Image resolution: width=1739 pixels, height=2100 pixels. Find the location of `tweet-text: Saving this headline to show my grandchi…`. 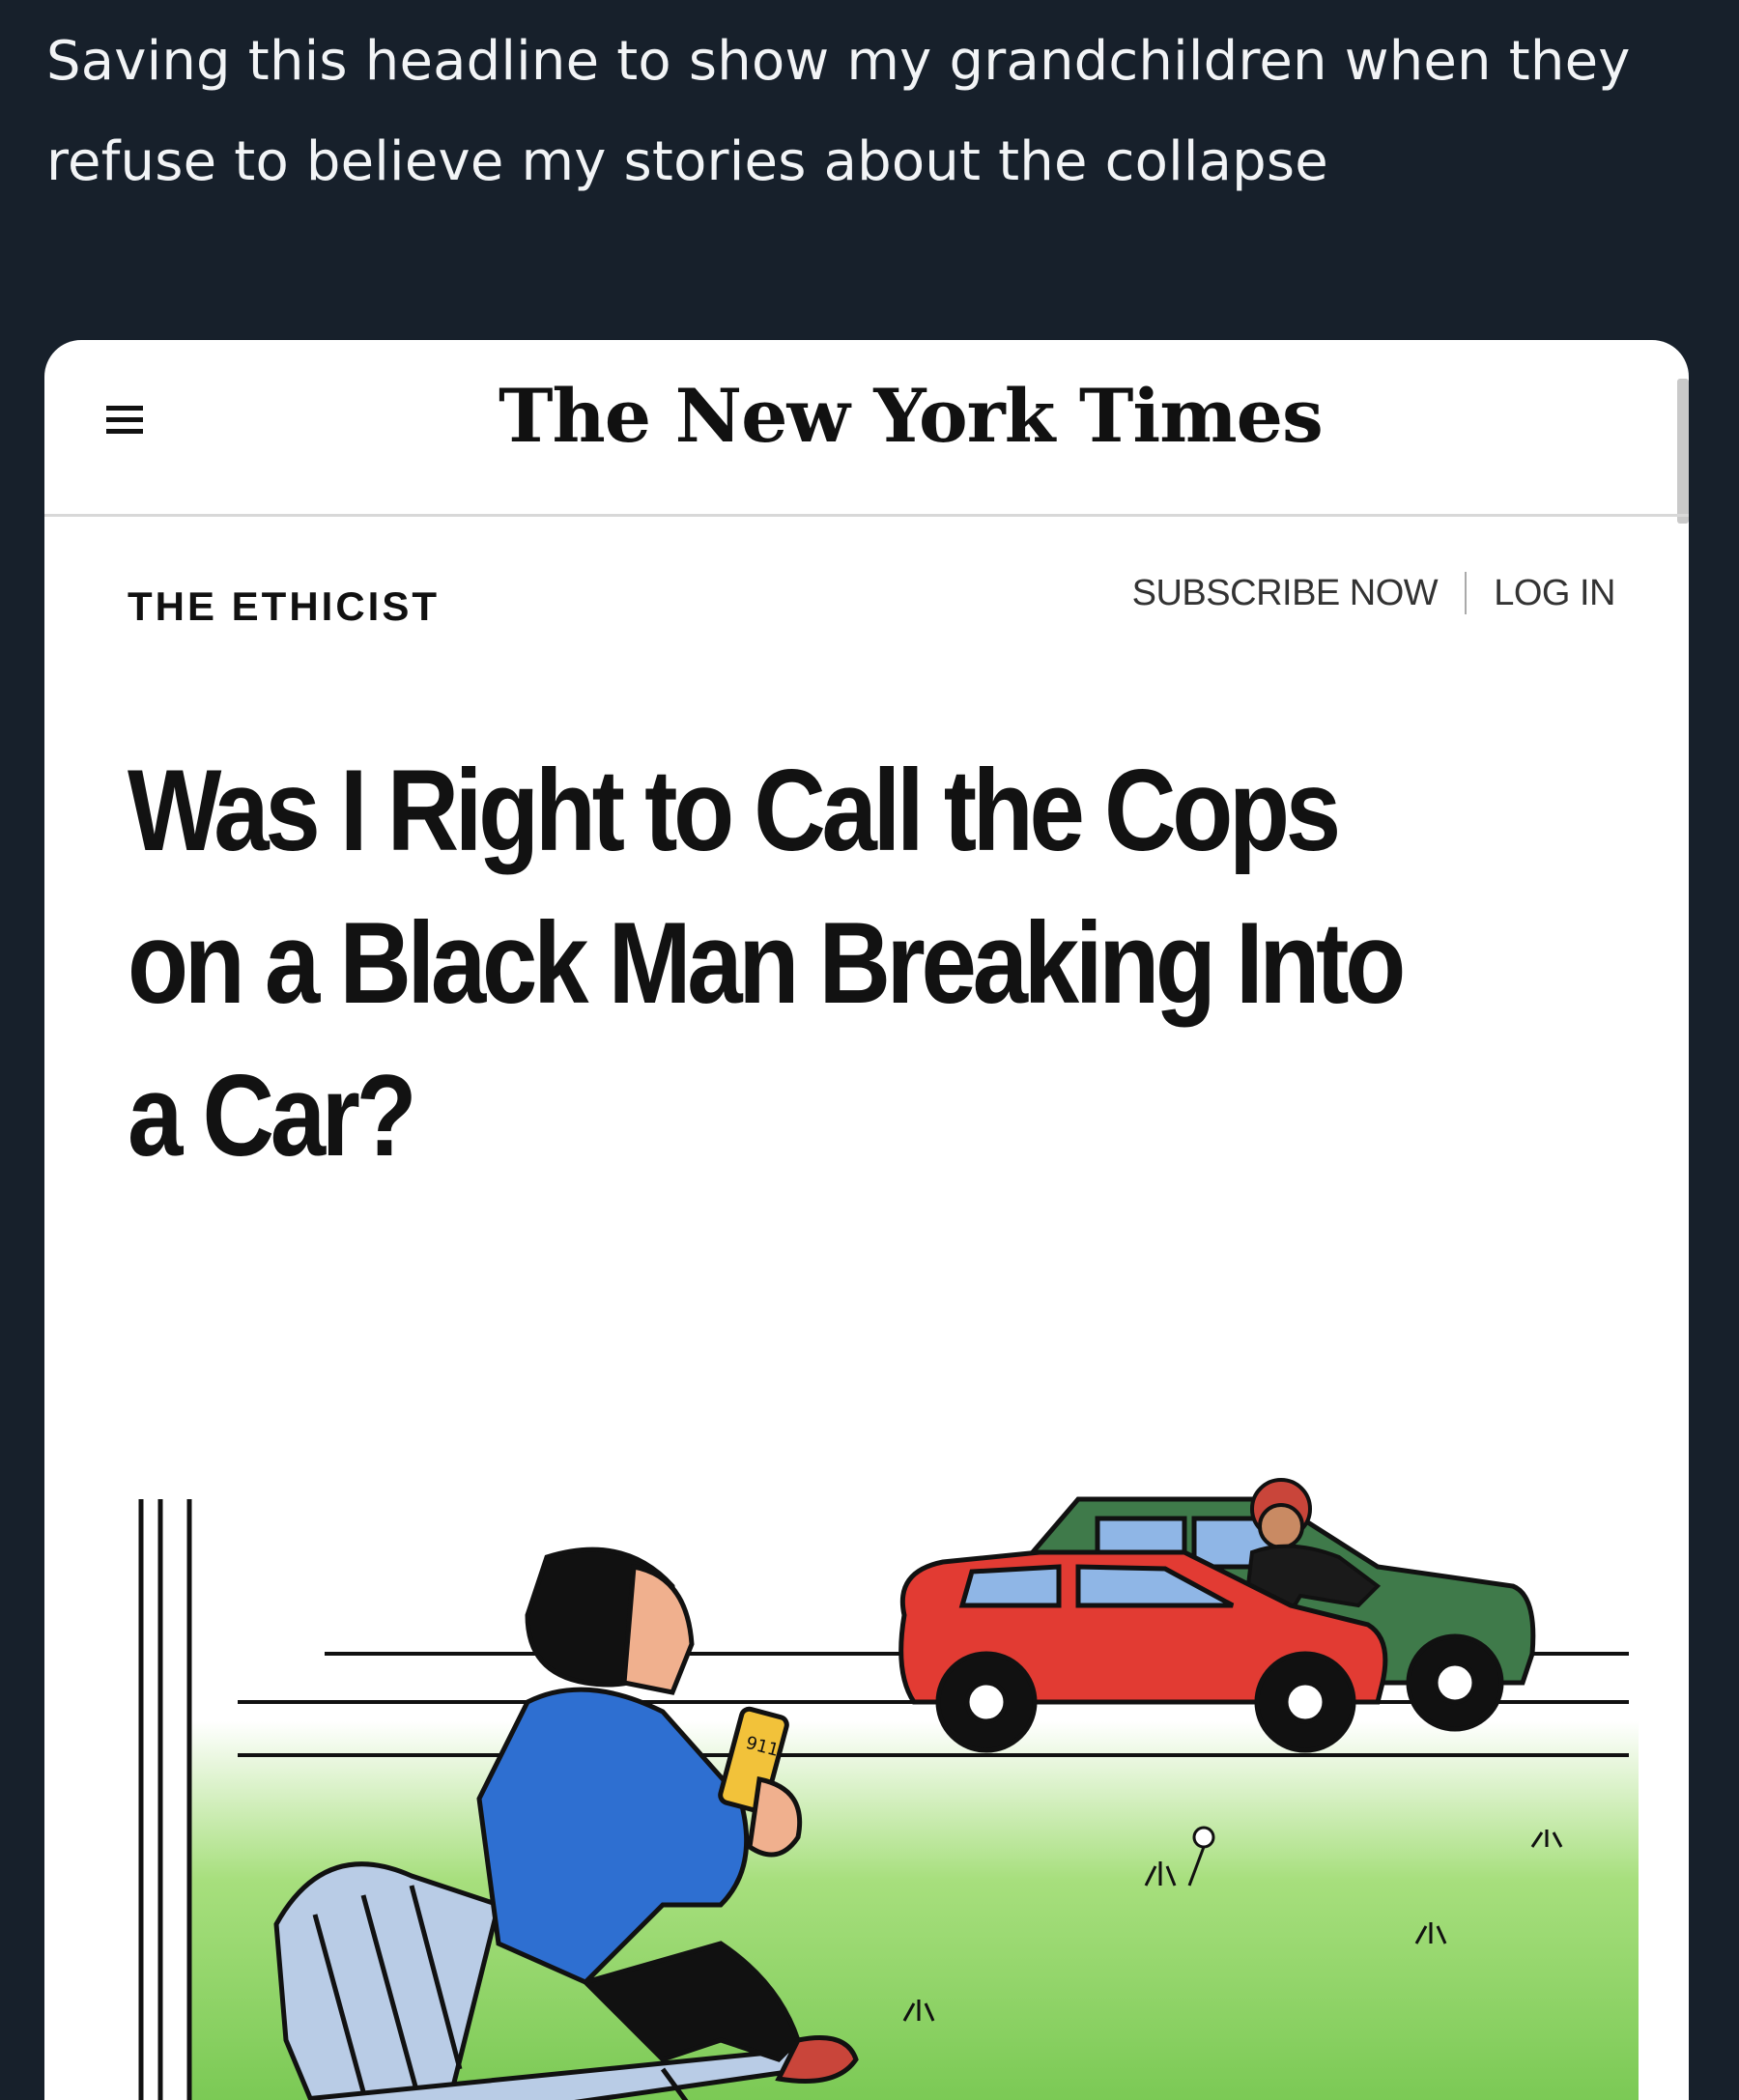

tweet-text: Saving this headline to show my grandchi… is located at coordinates (839, 111).